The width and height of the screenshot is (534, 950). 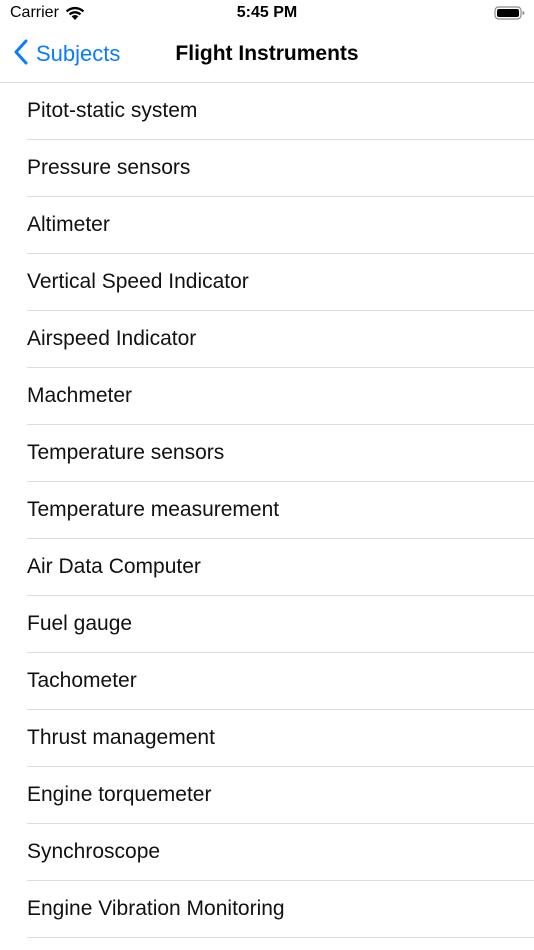 What do you see at coordinates (280, 225) in the screenshot?
I see `list-item: Altimeter` at bounding box center [280, 225].